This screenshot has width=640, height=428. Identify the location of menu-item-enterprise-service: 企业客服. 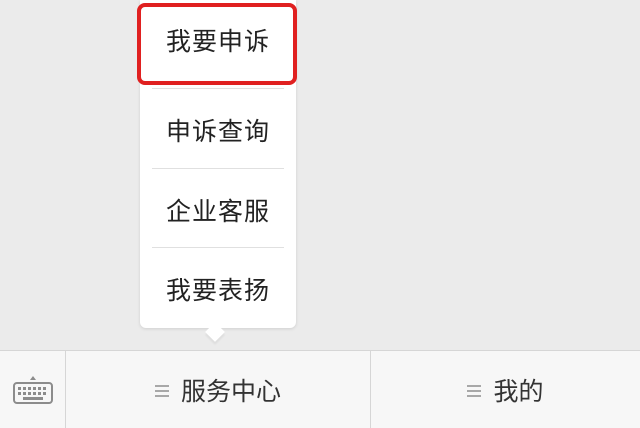
(218, 210).